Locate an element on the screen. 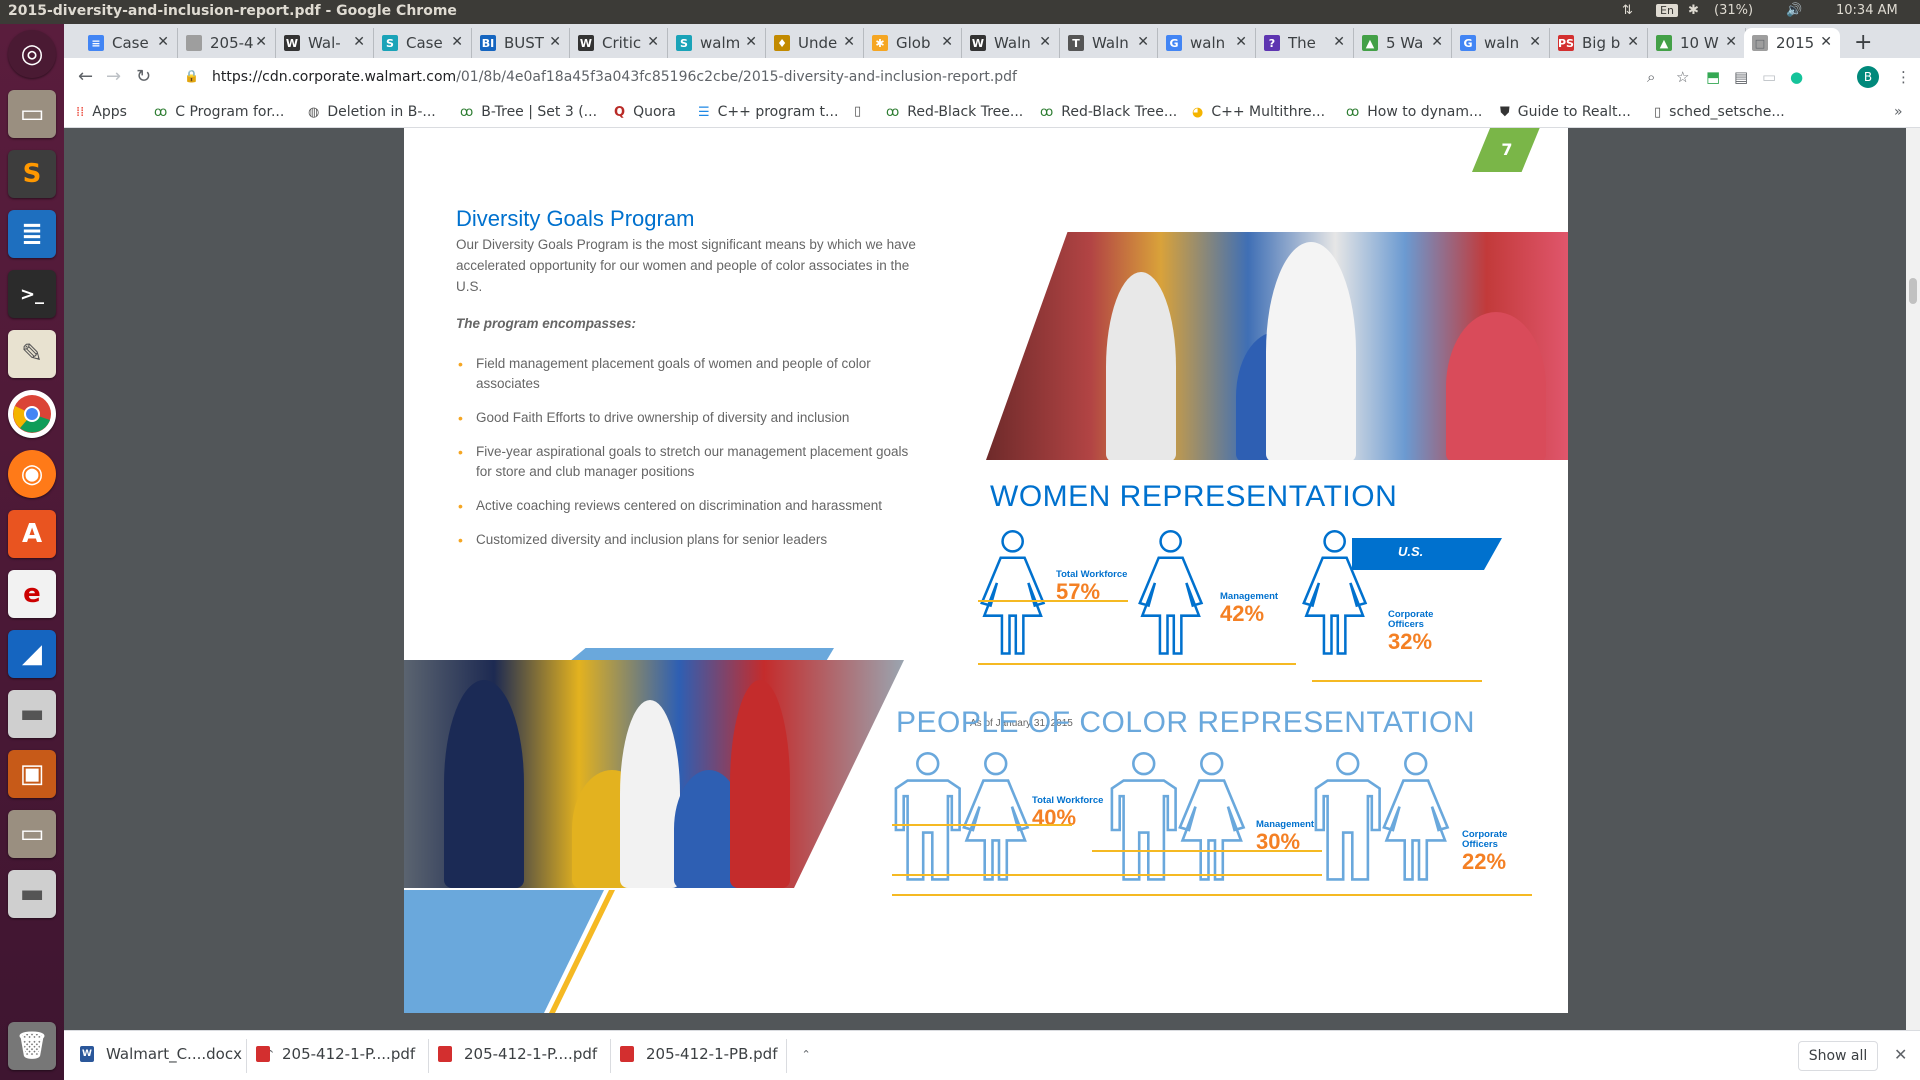  lock-icon: 🔒 is located at coordinates (191, 76).